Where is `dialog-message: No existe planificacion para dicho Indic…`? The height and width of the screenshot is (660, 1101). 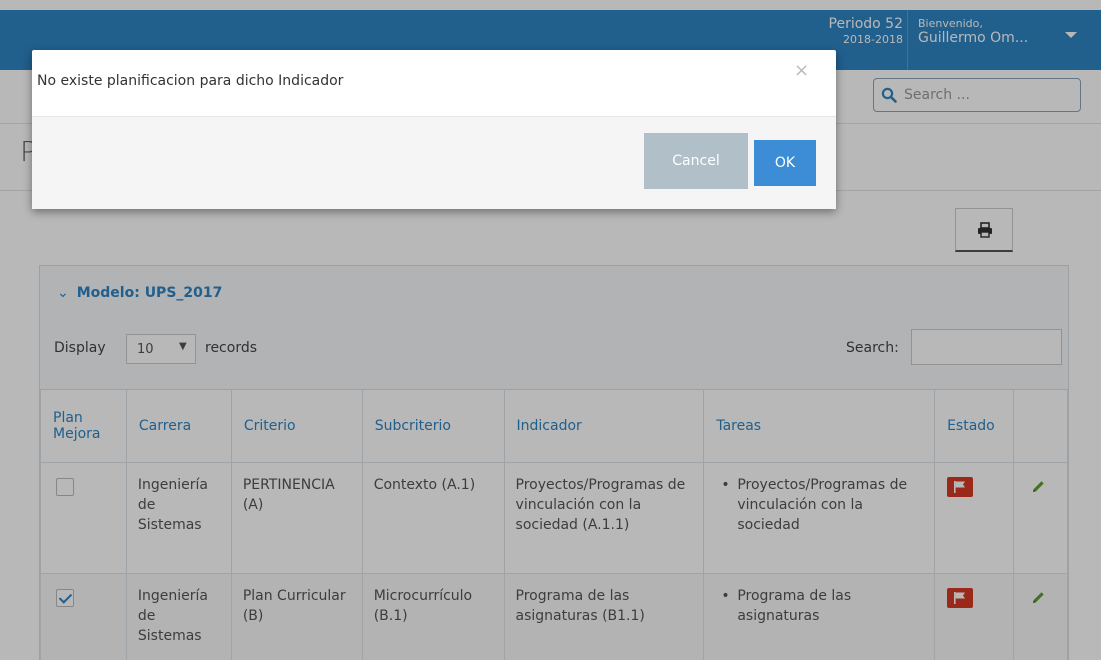 dialog-message: No existe planificacion para dicho Indic… is located at coordinates (190, 81).